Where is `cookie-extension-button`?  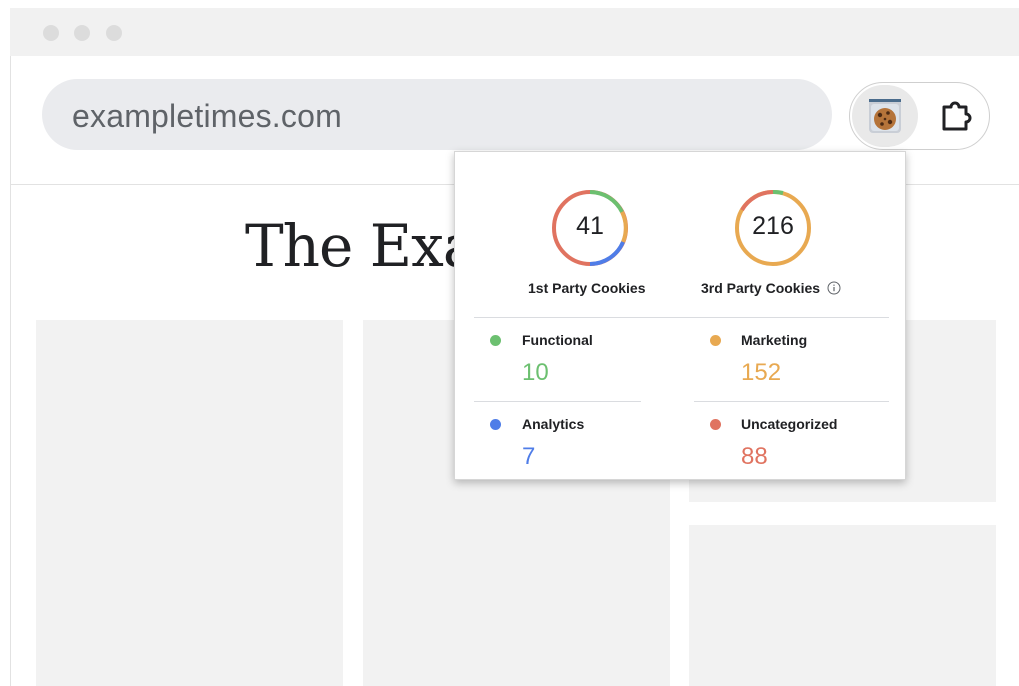
cookie-extension-button is located at coordinates (885, 116).